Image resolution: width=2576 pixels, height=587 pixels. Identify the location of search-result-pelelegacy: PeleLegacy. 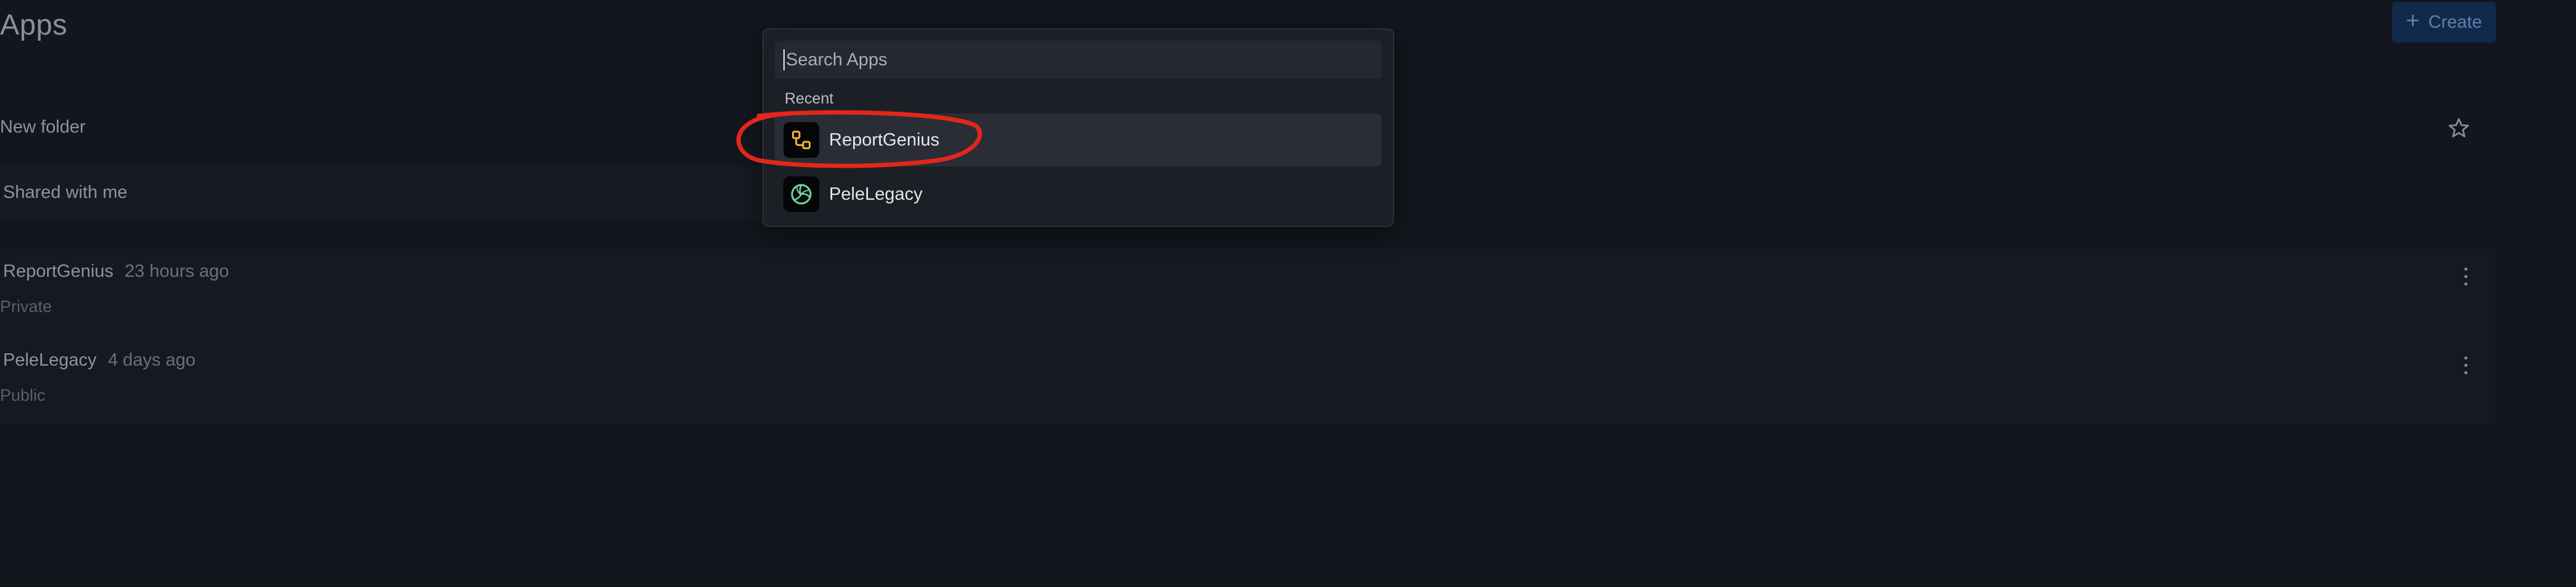
(1078, 194).